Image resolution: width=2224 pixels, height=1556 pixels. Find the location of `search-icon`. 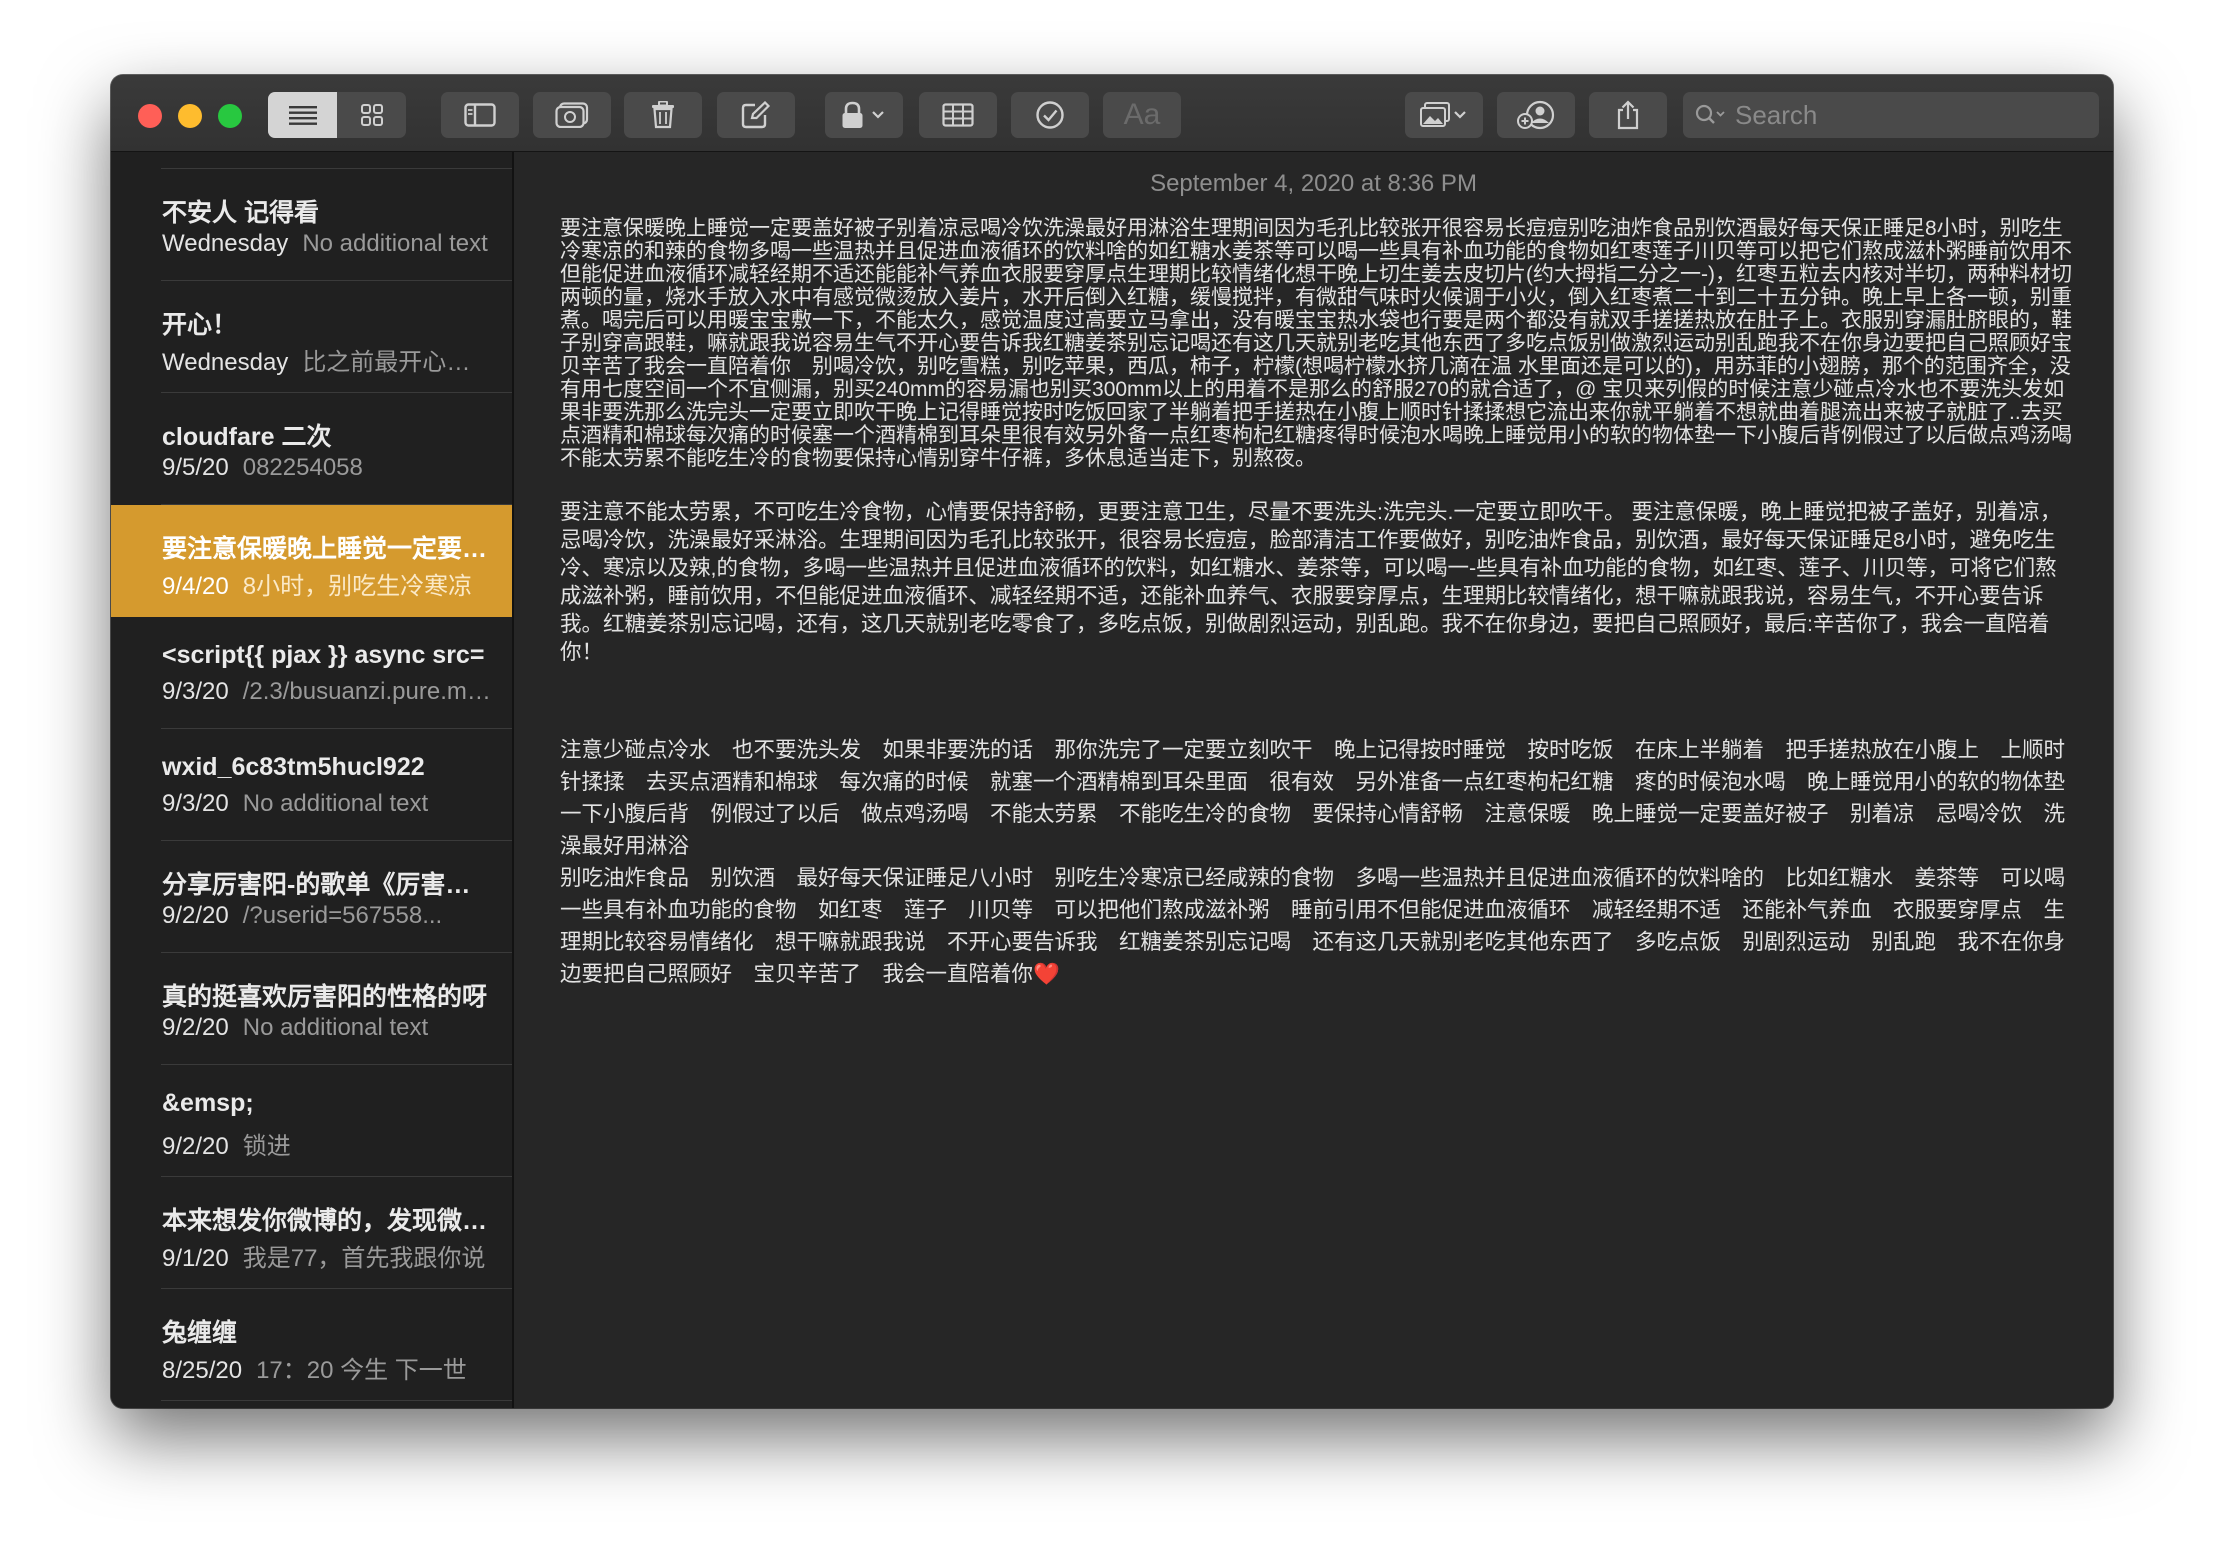

search-icon is located at coordinates (1710, 114).